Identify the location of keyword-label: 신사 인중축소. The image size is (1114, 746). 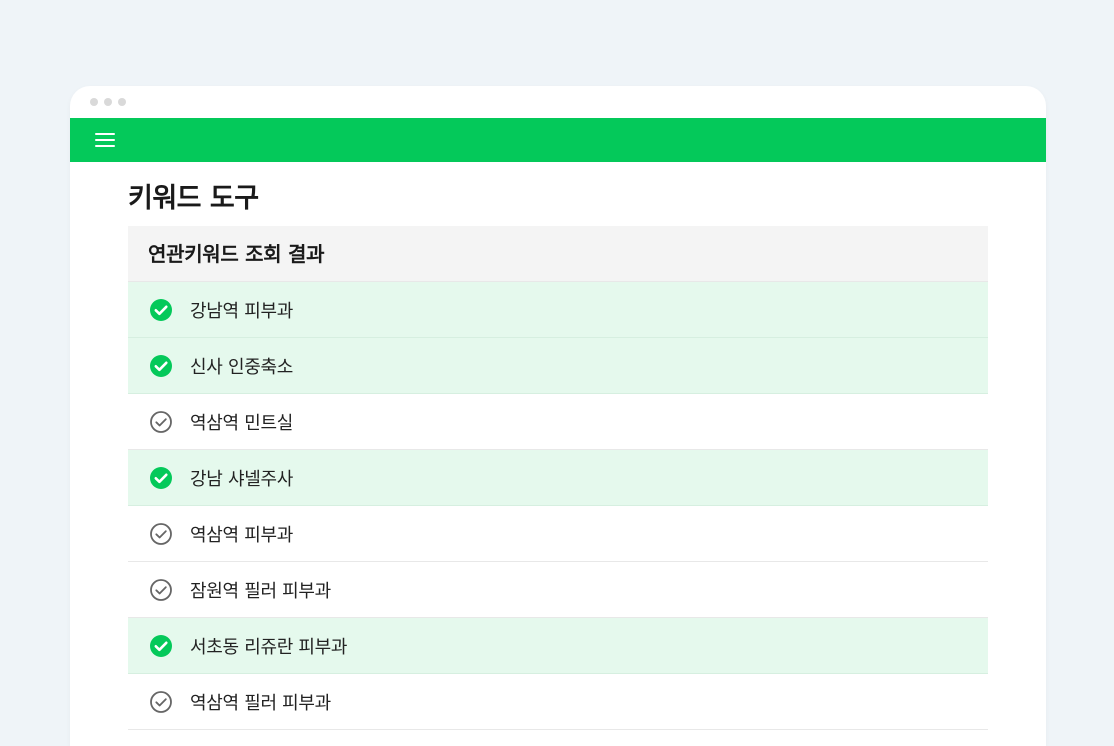
(241, 367).